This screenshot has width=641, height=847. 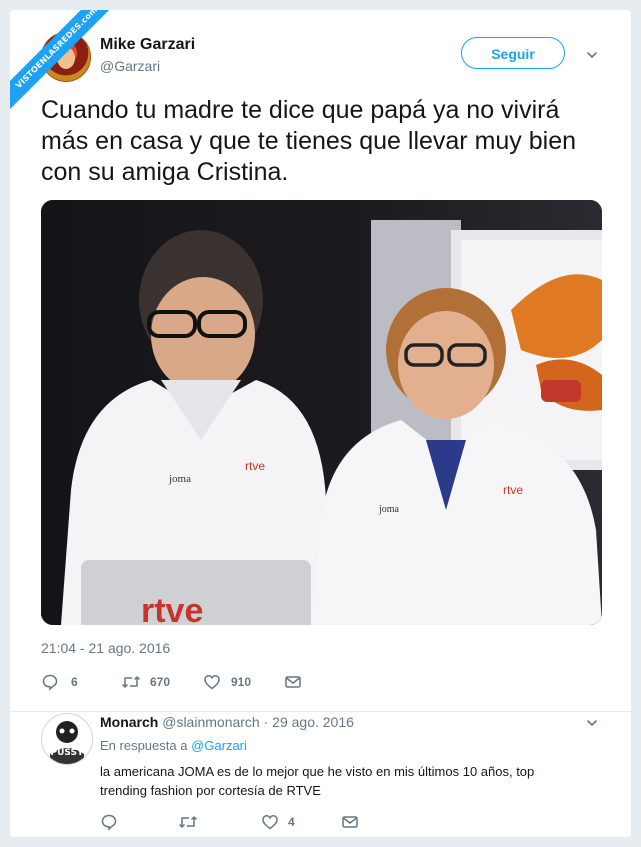 What do you see at coordinates (179, 479) in the screenshot?
I see `joma-label: joma` at bounding box center [179, 479].